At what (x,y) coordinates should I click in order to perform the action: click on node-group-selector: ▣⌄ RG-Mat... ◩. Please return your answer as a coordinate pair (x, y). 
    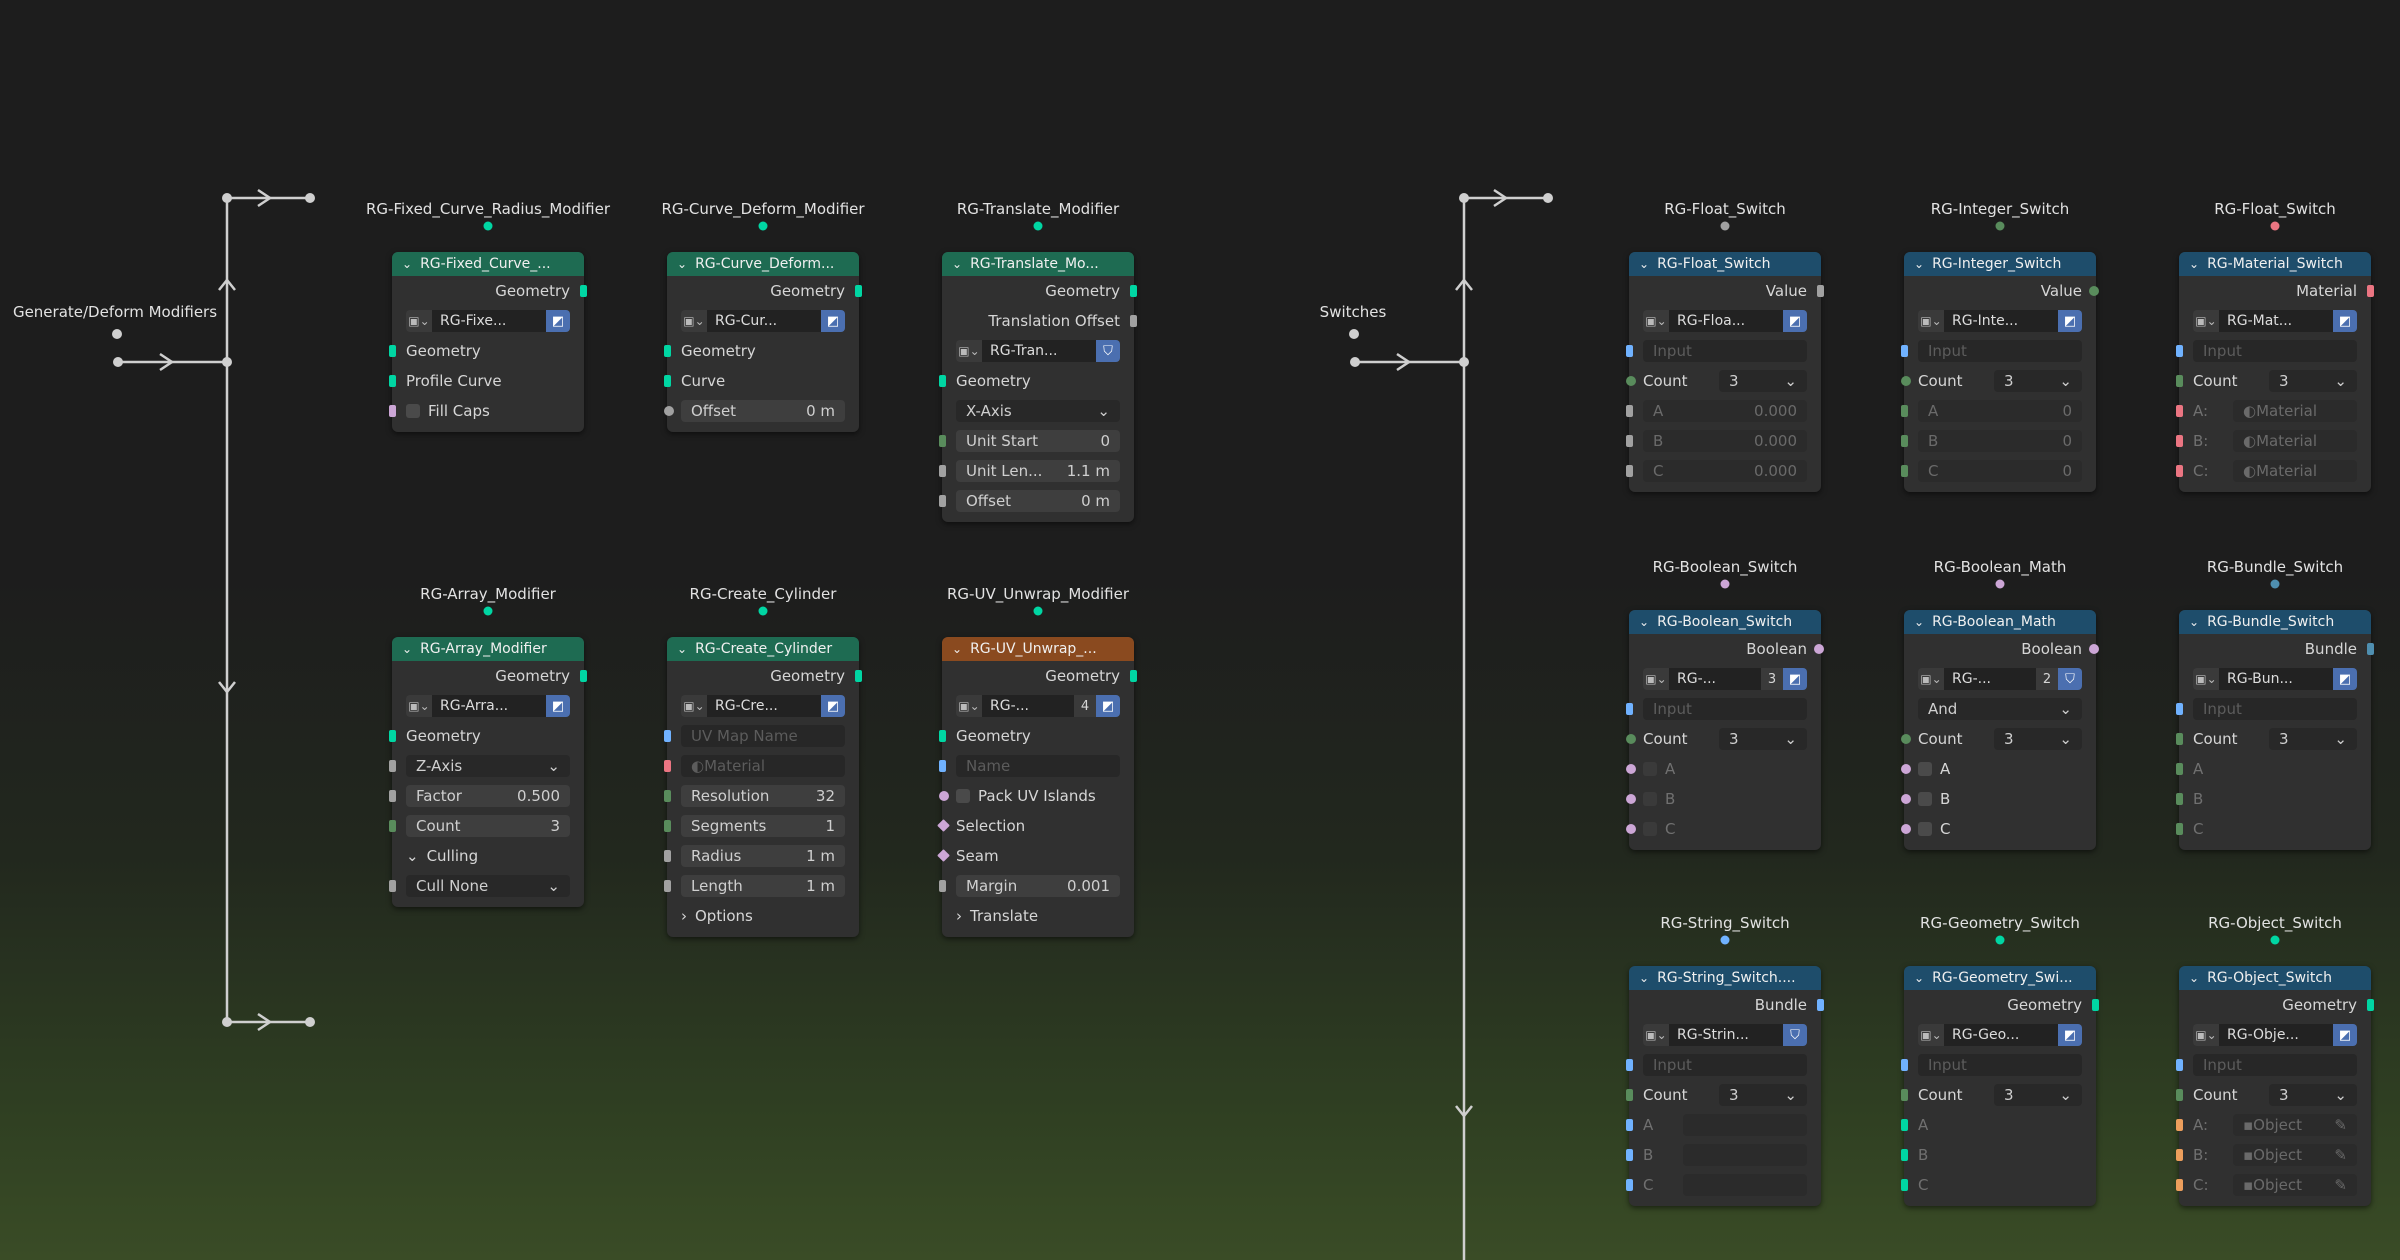
    Looking at the image, I should click on (2275, 321).